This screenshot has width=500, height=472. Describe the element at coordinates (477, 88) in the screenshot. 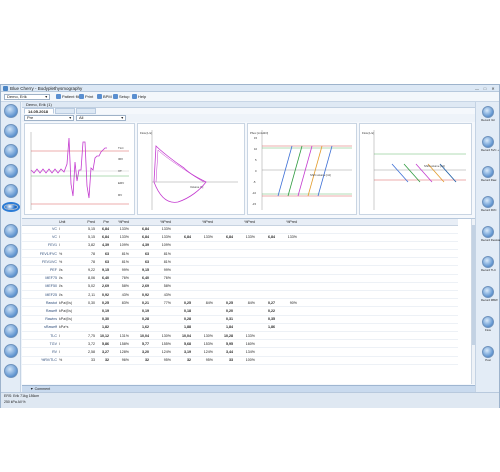

I see `minimize-button: —` at that location.